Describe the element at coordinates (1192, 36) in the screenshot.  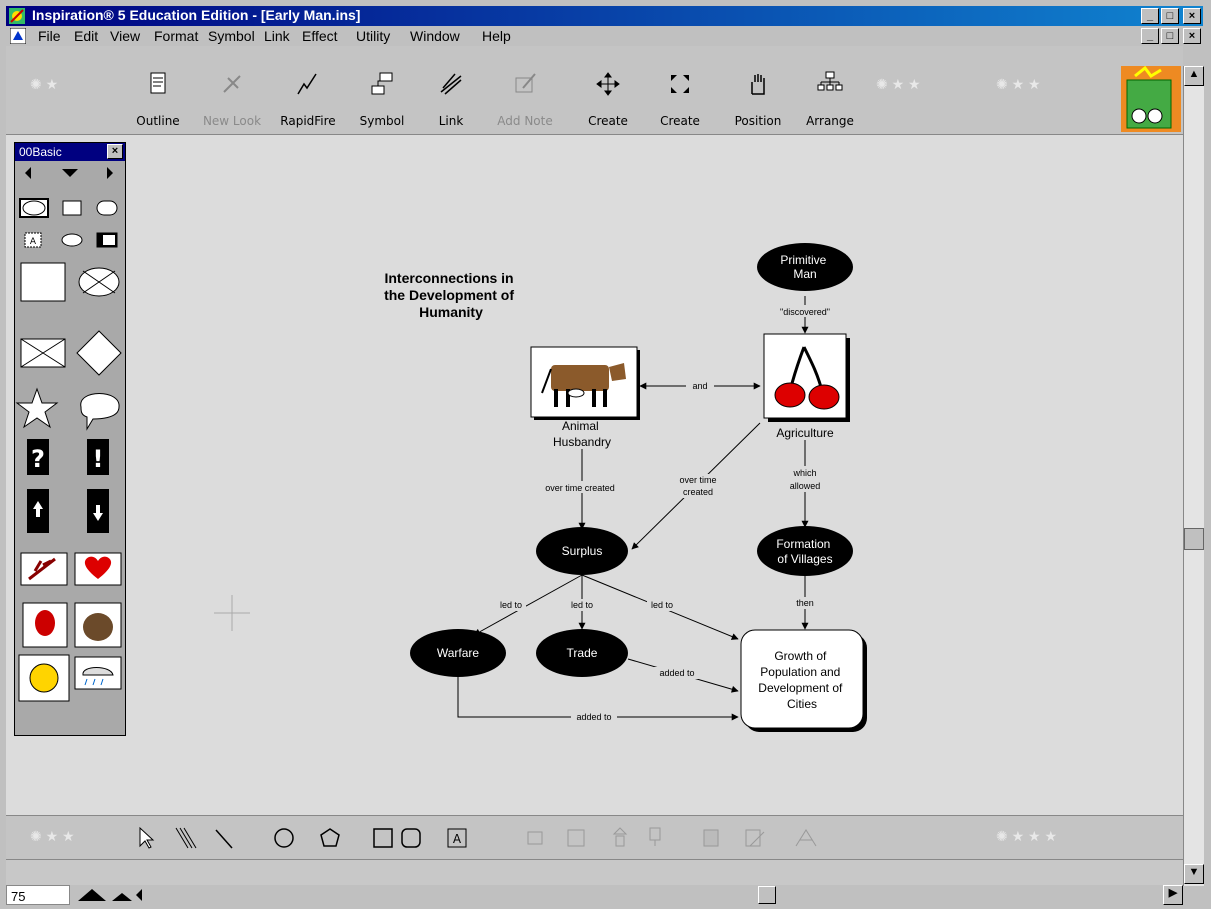
I see `doc-close-button: ×` at that location.